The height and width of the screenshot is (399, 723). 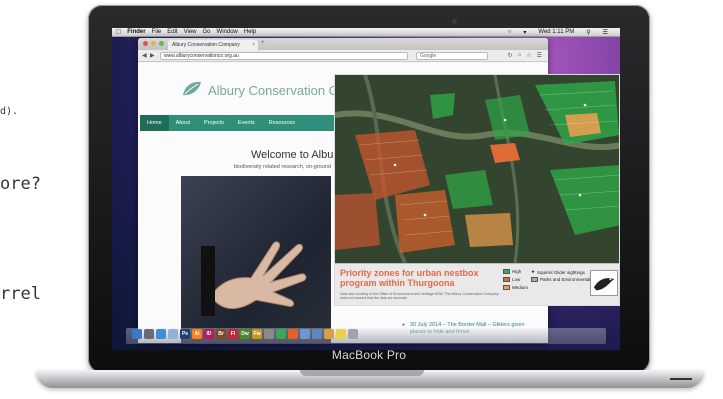 I want to click on slide-text-fragment: rrel, so click(x=20, y=294).